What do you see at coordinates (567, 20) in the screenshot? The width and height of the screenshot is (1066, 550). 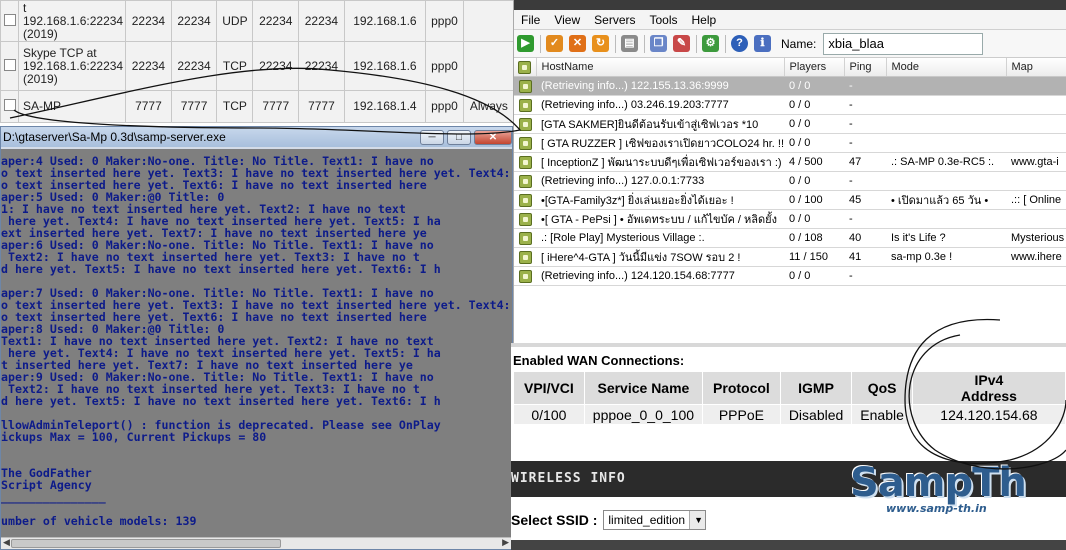 I see `menu-view: View` at bounding box center [567, 20].